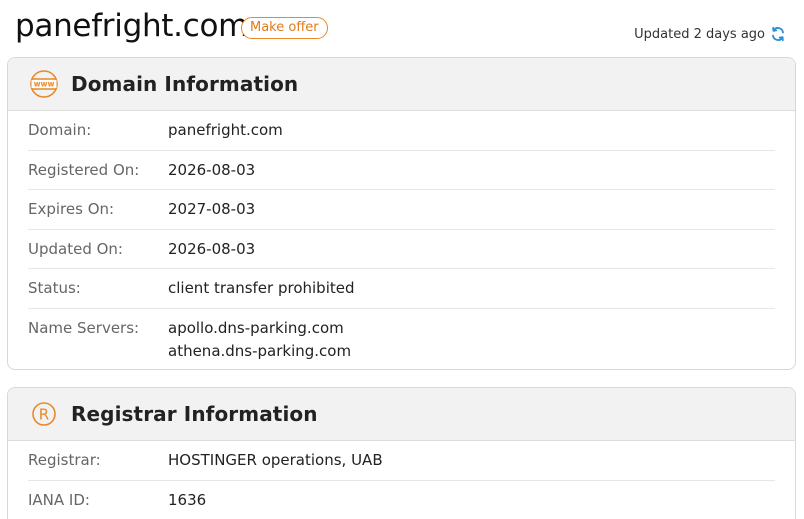 This screenshot has width=804, height=519. Describe the element at coordinates (401, 131) in the screenshot. I see `info-row-domain: Domain: panefright.com` at that location.